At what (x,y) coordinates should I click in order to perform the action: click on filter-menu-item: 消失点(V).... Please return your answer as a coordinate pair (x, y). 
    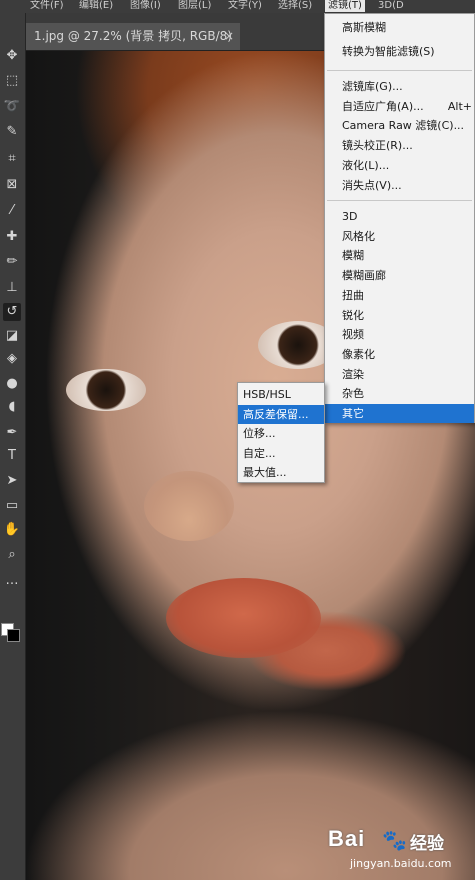
    Looking at the image, I should click on (399, 185).